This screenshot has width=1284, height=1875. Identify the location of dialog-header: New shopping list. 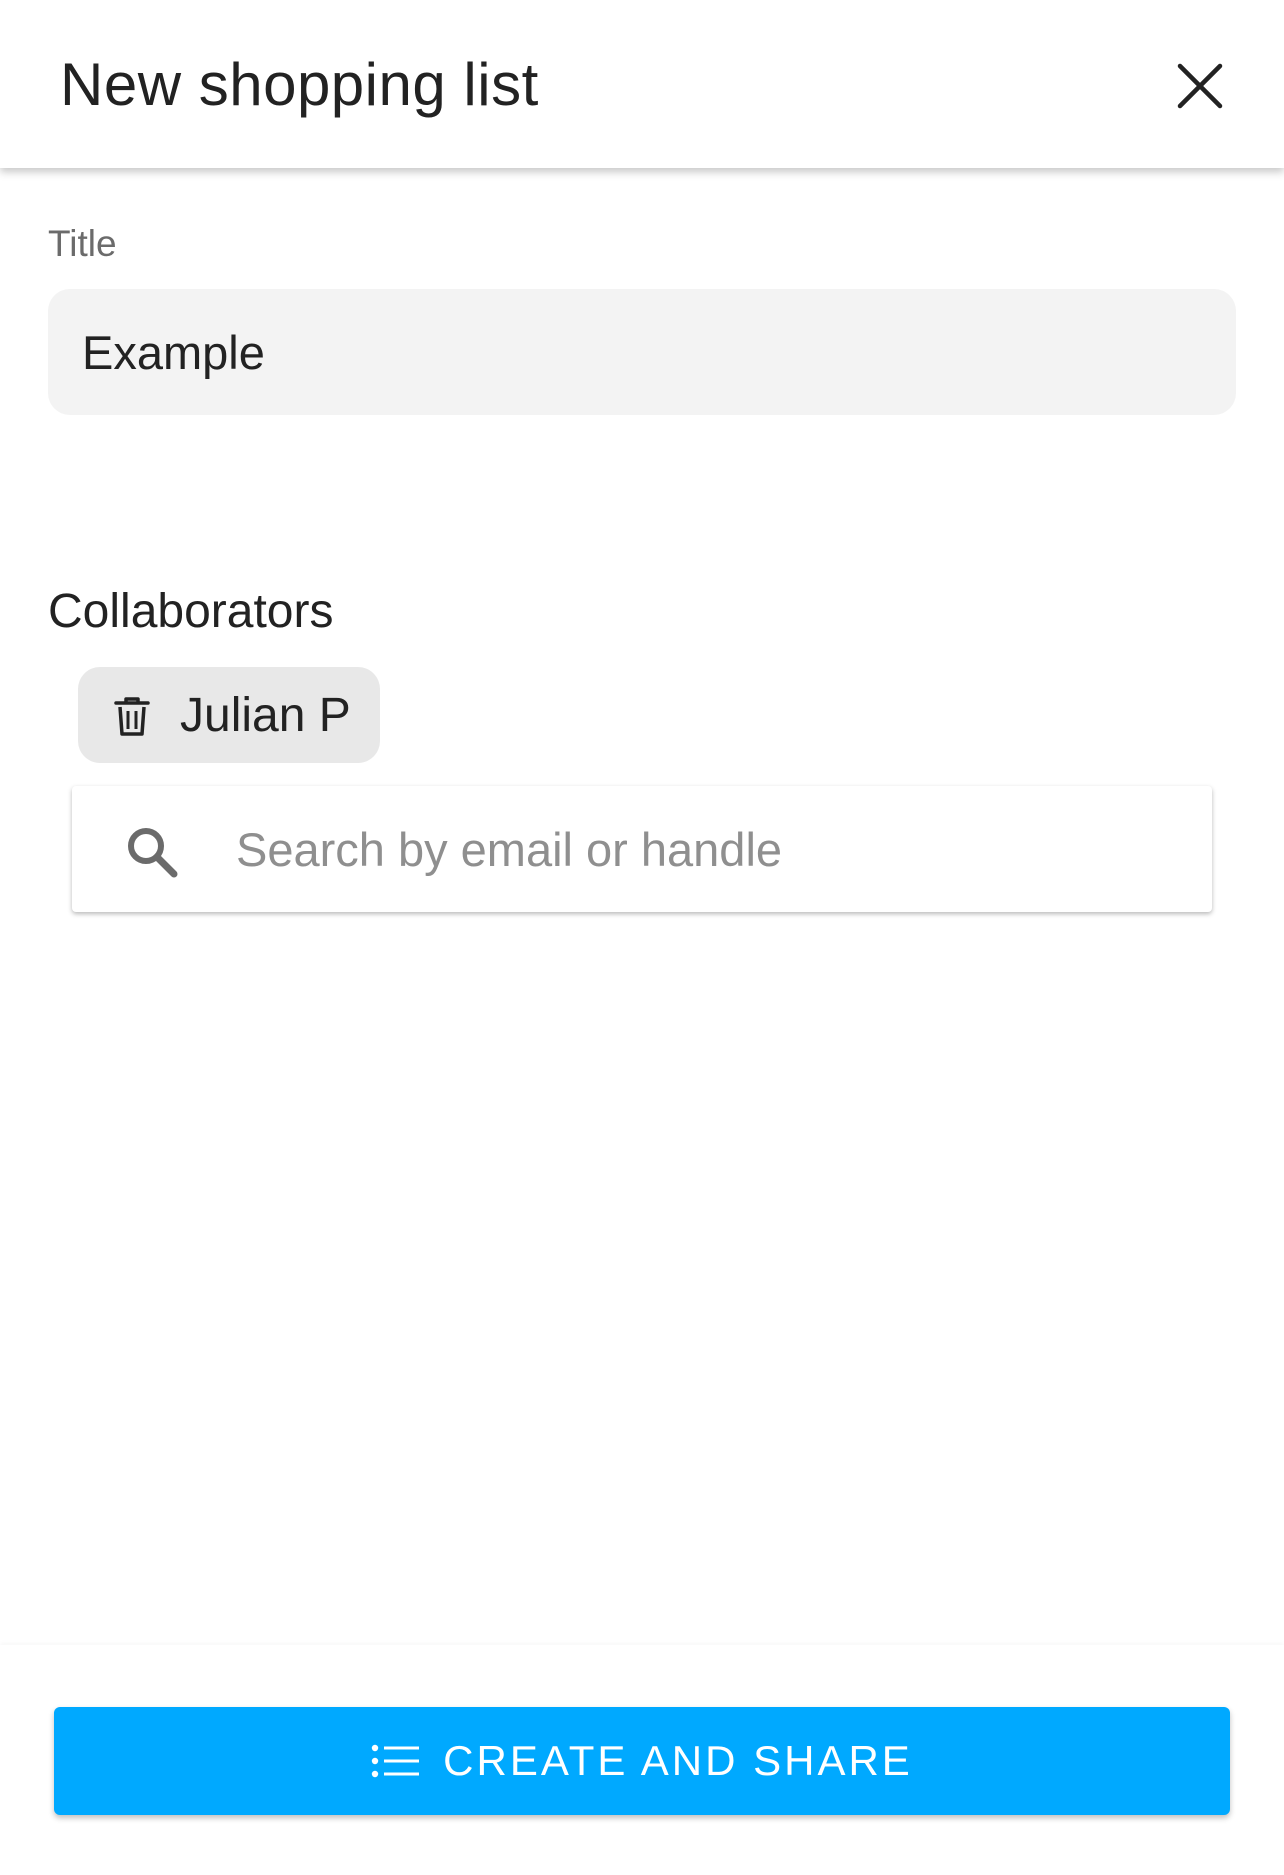
(642, 84).